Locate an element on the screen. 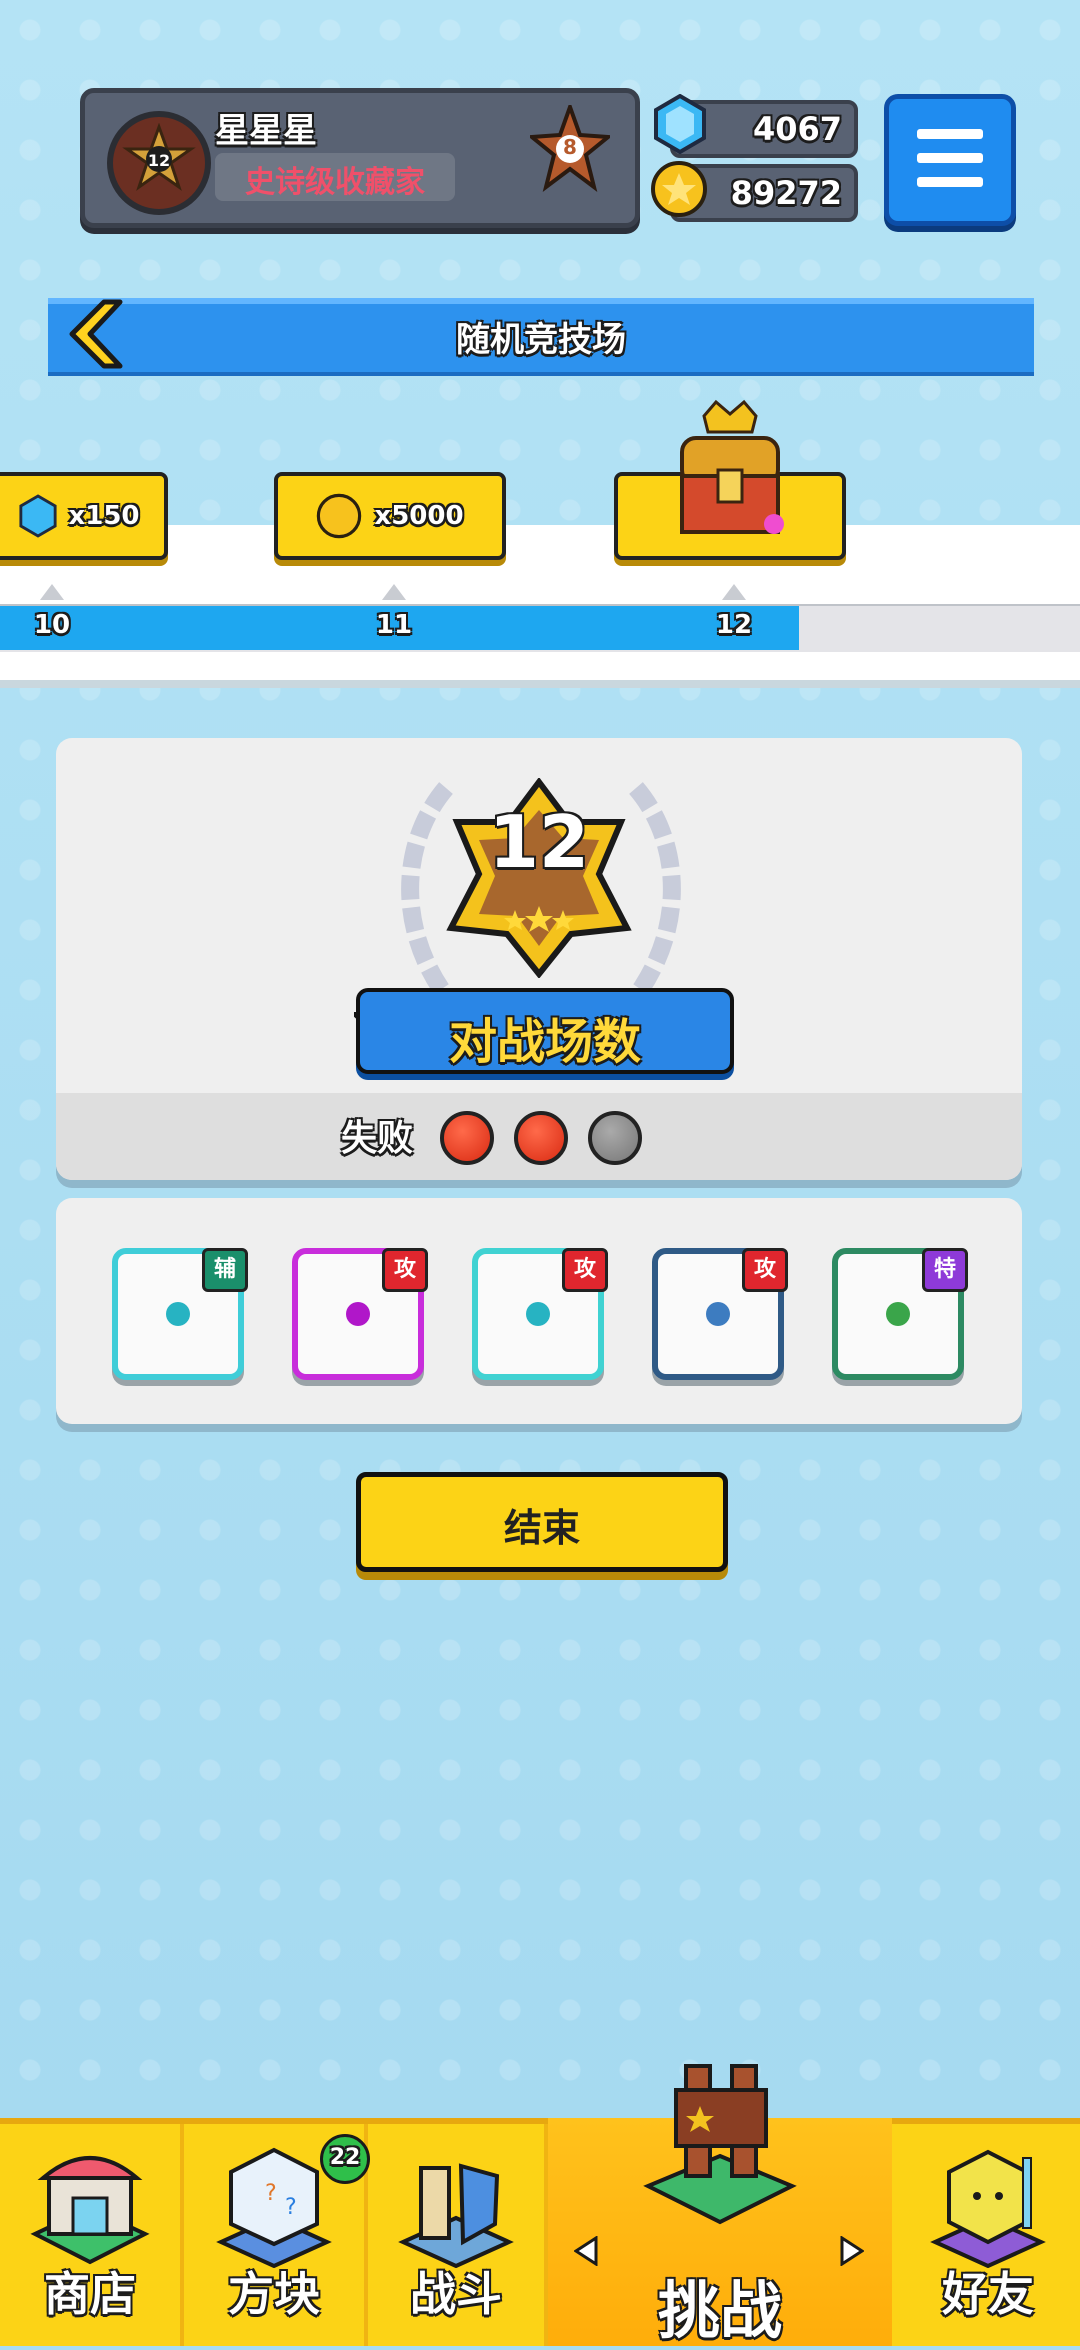  dice-type-tag: 特 is located at coordinates (945, 1270).